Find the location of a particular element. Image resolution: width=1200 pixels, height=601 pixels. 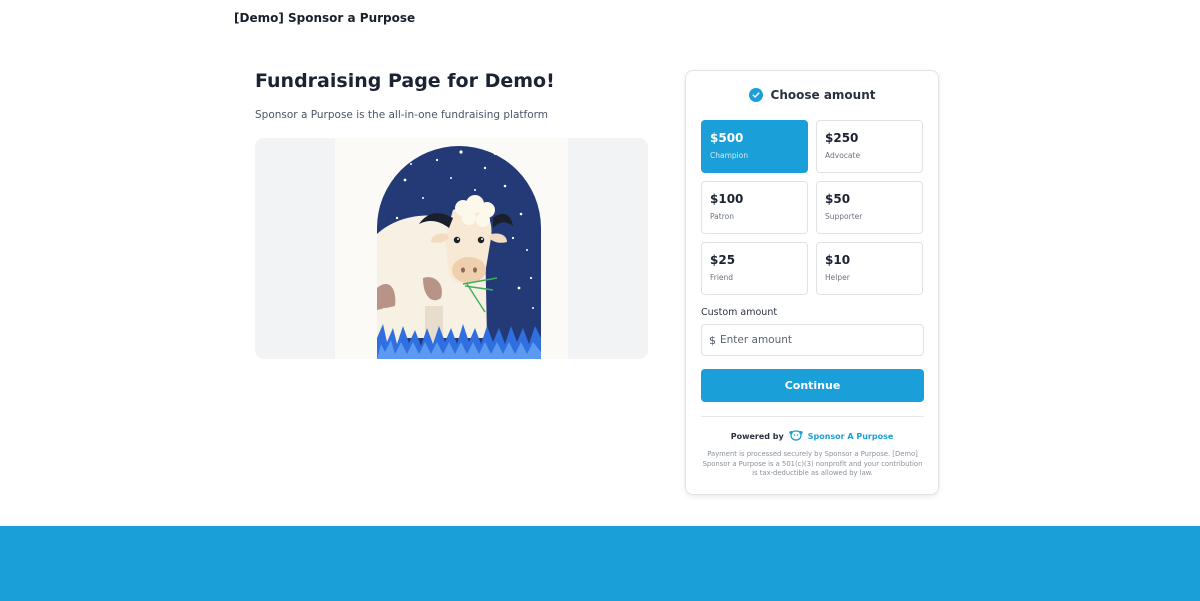

tier-amount: $25 is located at coordinates (723, 260).